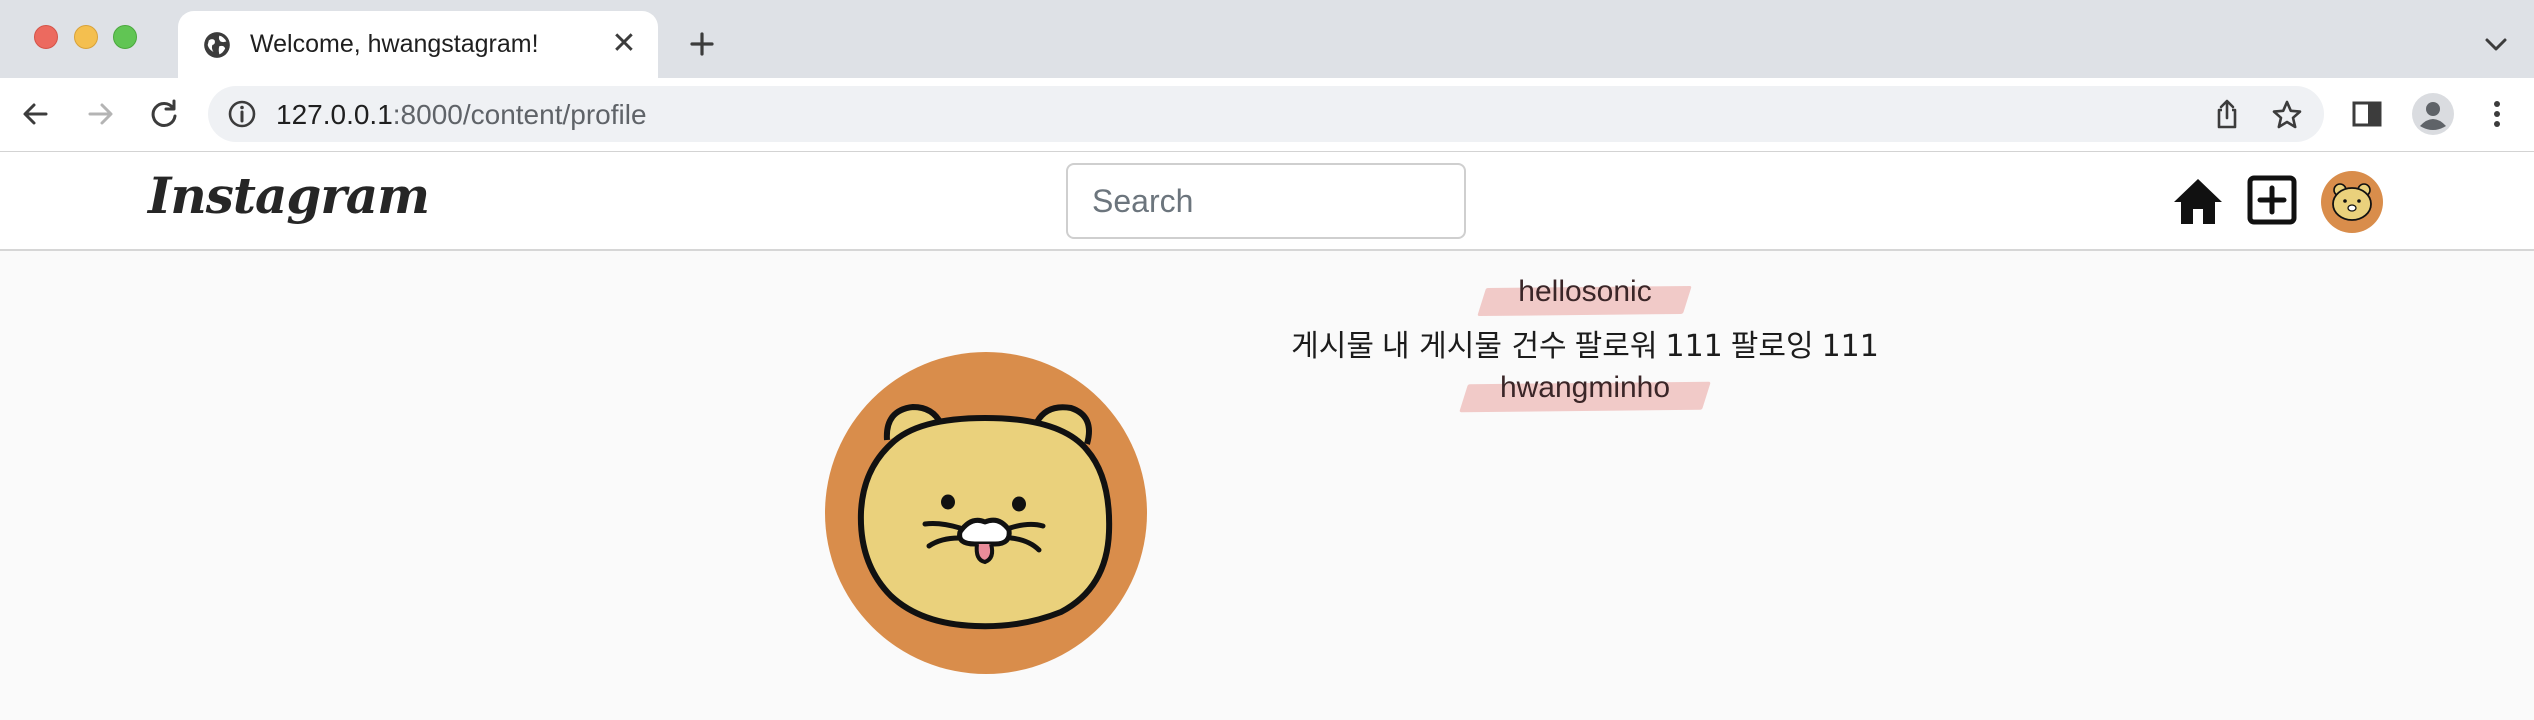 The image size is (2534, 720). I want to click on following-label: 팔로잉, so click(1772, 346).